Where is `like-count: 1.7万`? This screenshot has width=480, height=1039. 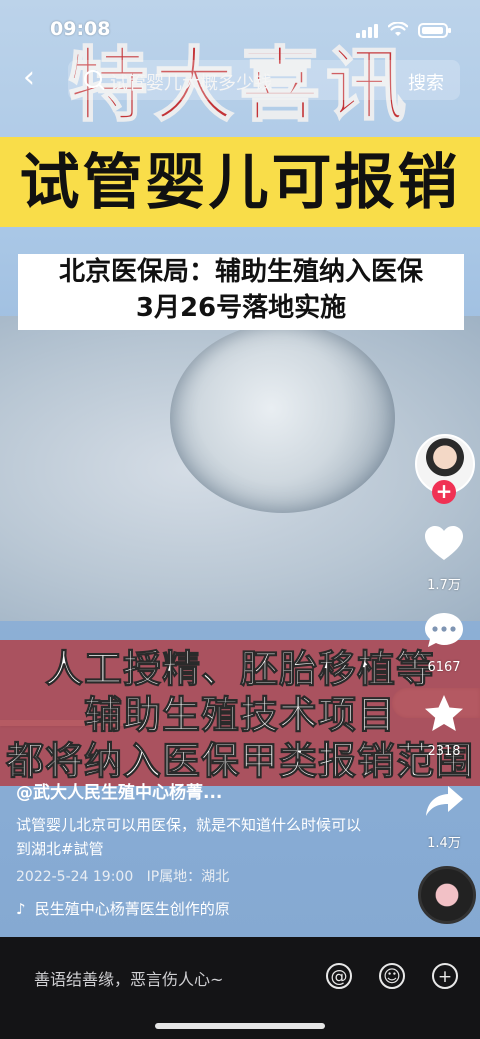
like-count: 1.7万 is located at coordinates (444, 585).